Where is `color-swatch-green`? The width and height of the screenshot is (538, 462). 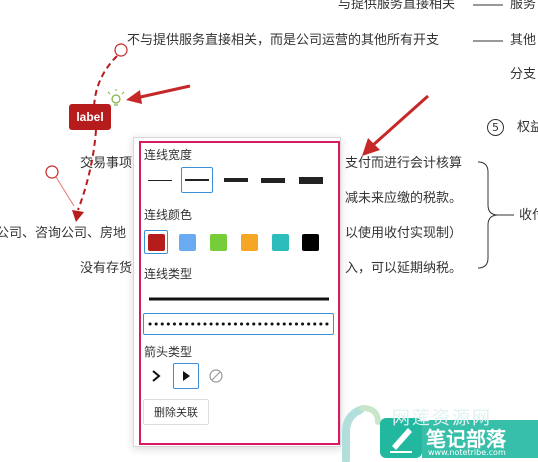 color-swatch-green is located at coordinates (218, 242).